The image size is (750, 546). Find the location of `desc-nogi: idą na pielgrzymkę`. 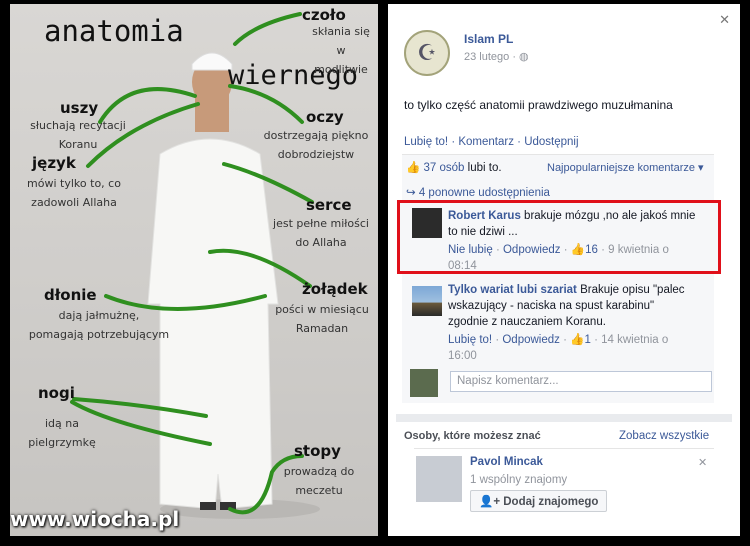

desc-nogi: idą na pielgrzymkę is located at coordinates (62, 433).